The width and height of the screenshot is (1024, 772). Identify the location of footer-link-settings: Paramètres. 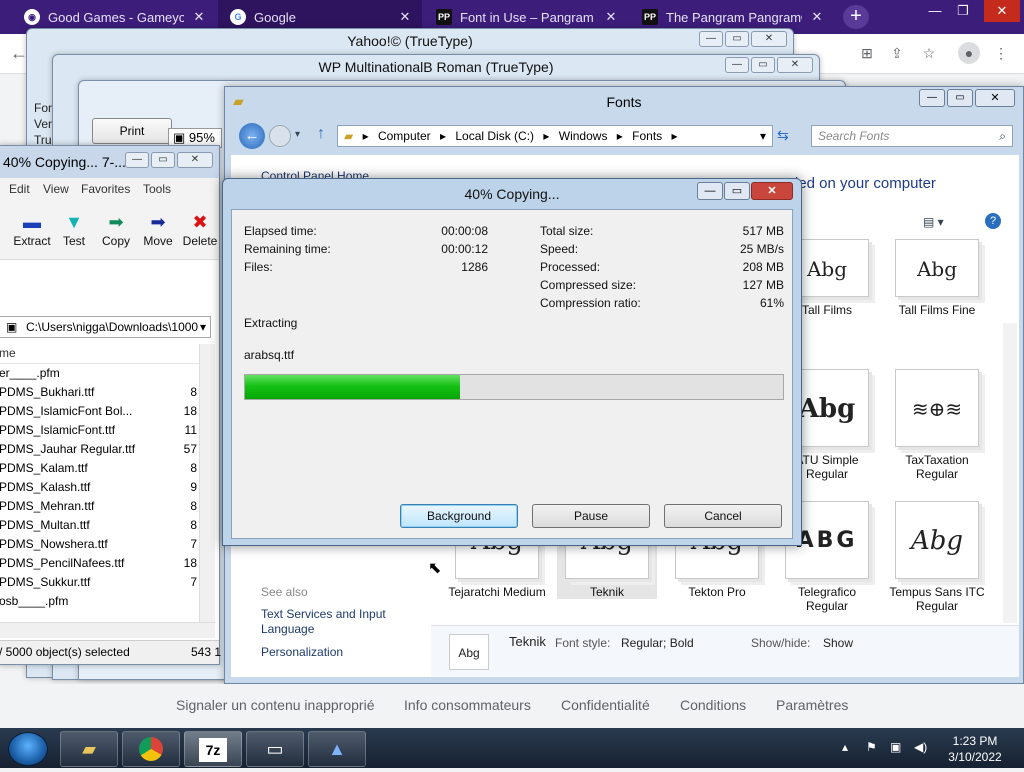
(812, 705).